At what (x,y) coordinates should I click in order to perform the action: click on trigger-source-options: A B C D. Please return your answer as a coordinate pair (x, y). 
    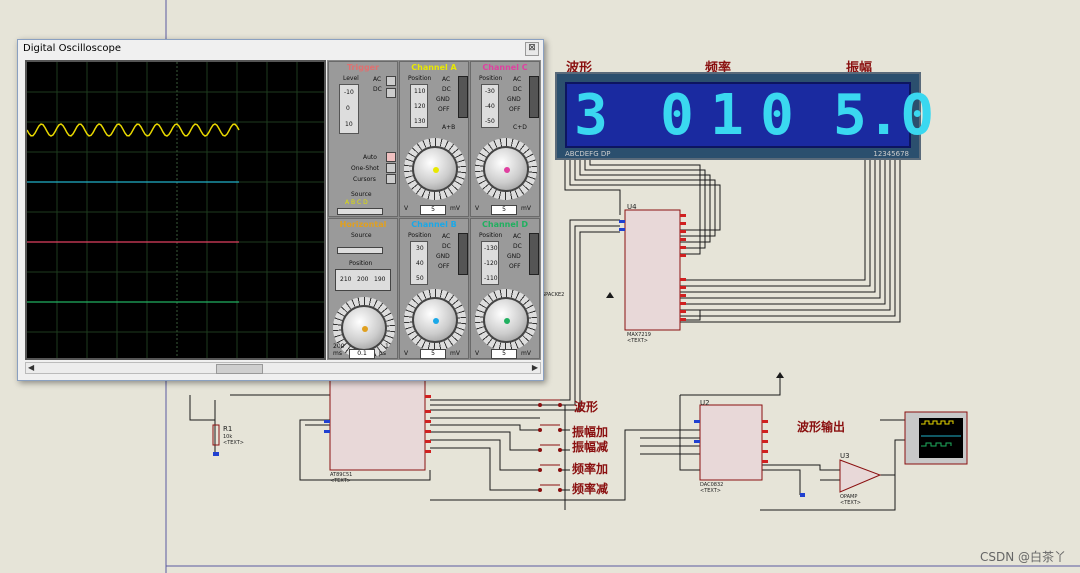
    Looking at the image, I should click on (356, 202).